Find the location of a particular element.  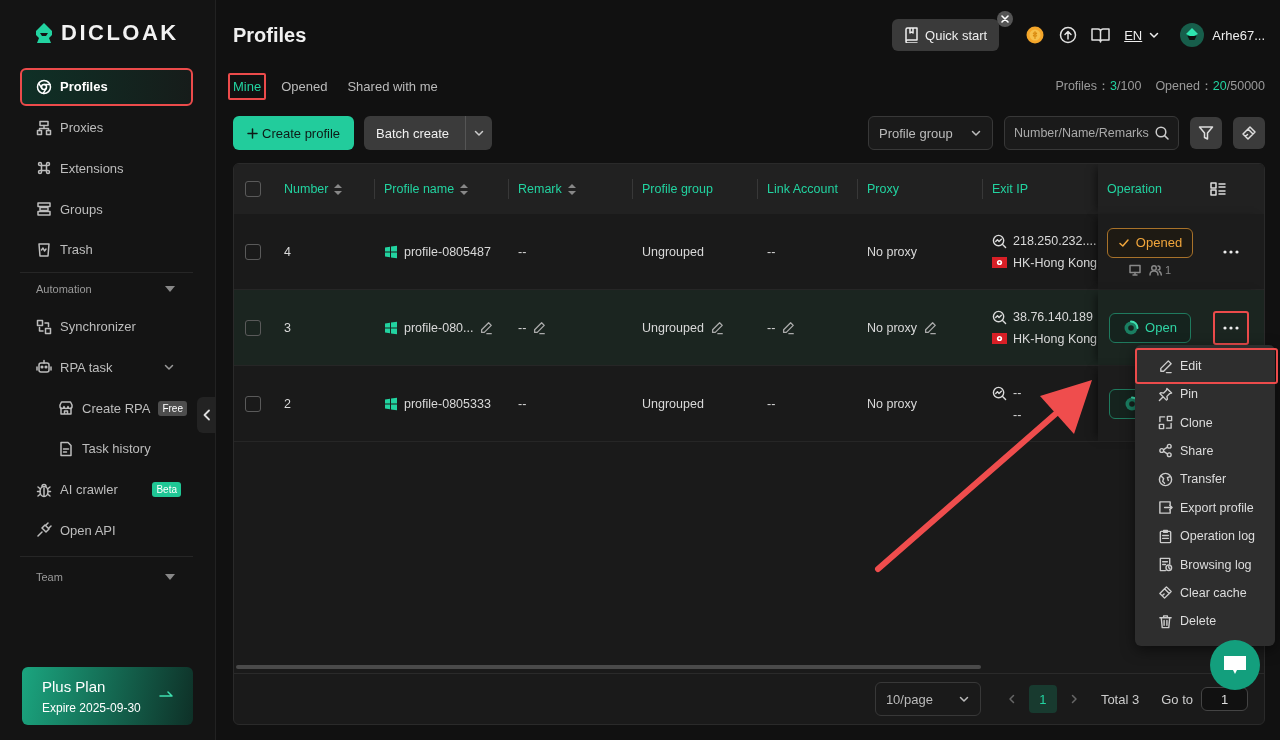

sidebar-item: Groups is located at coordinates (106, 209).